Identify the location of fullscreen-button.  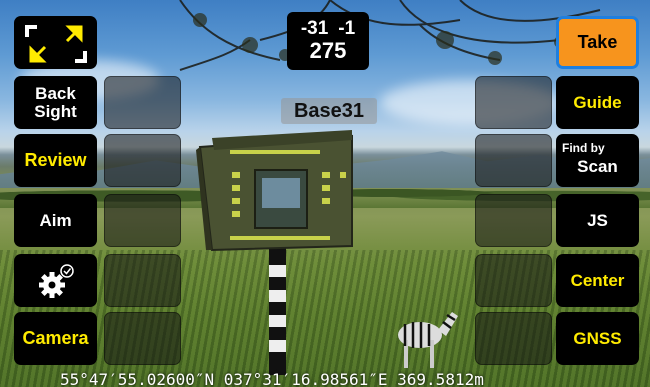
(55, 42).